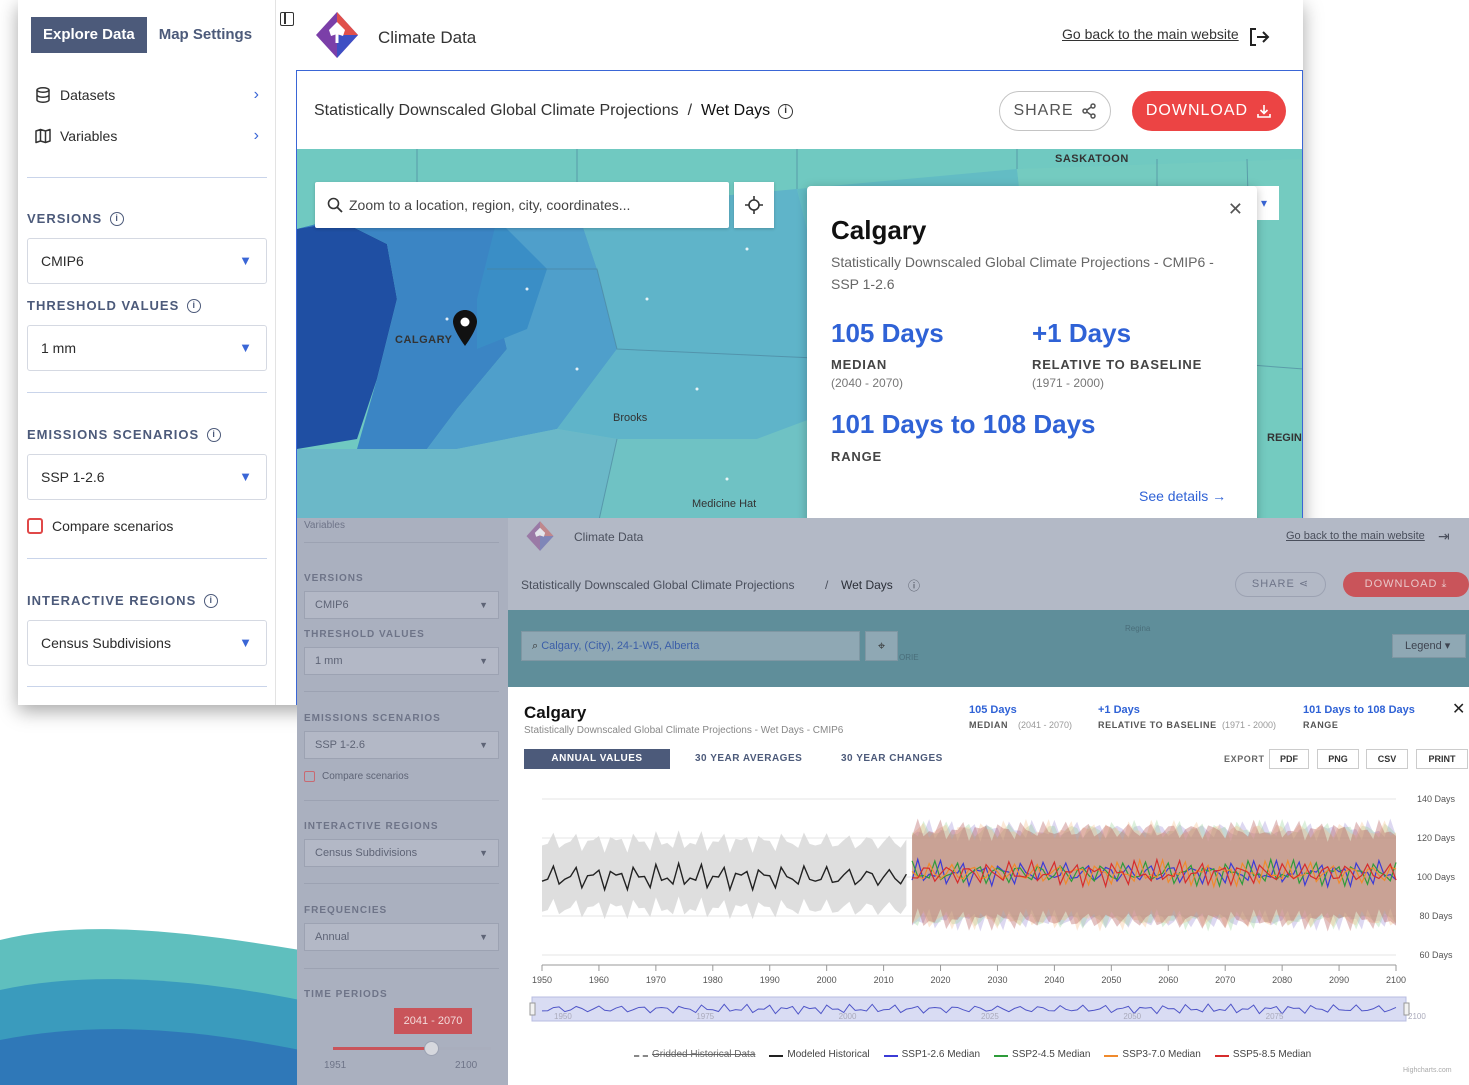  I want to click on tab-explore-data: Explore Data, so click(89, 35).